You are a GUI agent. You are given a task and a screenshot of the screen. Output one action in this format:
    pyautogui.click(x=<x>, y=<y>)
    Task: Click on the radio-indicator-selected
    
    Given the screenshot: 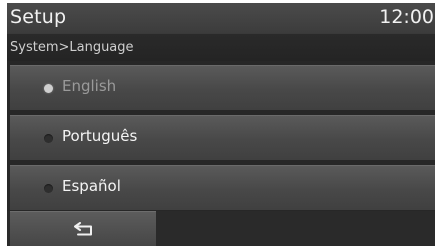 What is the action you would take?
    pyautogui.click(x=48, y=88)
    